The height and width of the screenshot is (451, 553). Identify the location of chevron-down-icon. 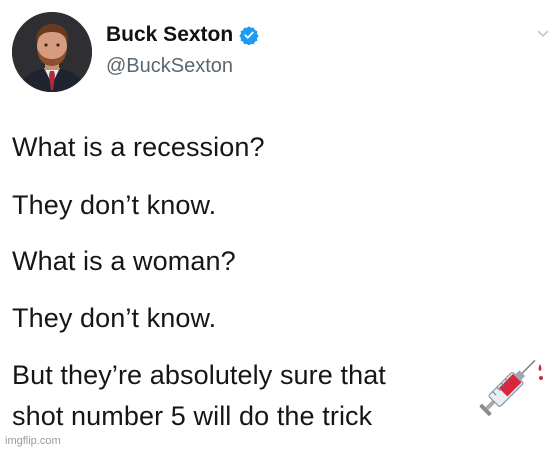
(543, 33).